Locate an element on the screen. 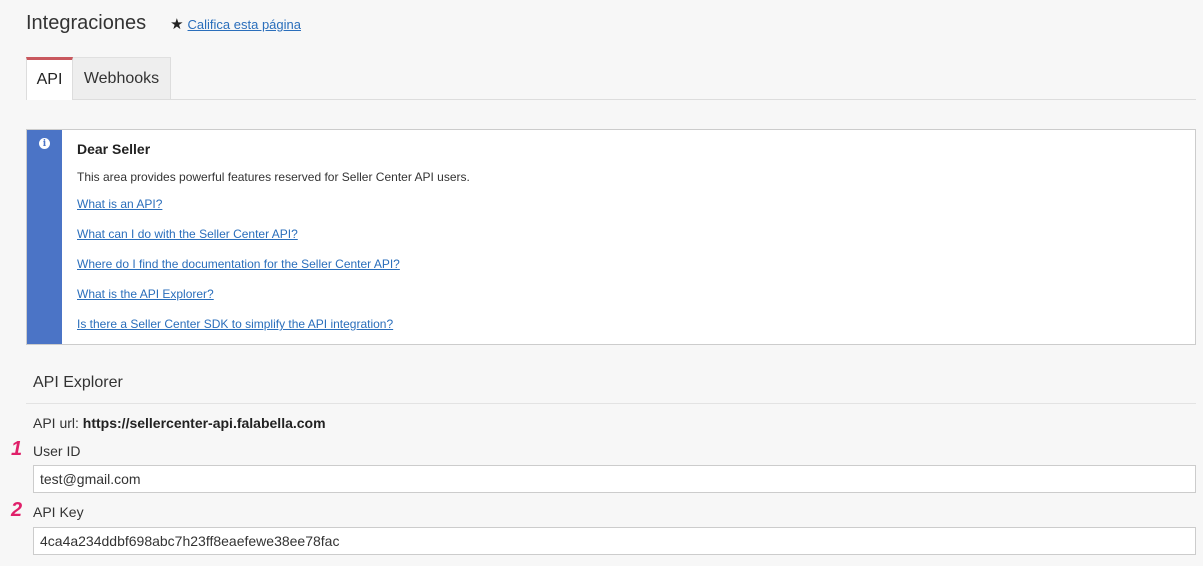 The image size is (1203, 566). rate-page-link: Califica esta página is located at coordinates (244, 24).